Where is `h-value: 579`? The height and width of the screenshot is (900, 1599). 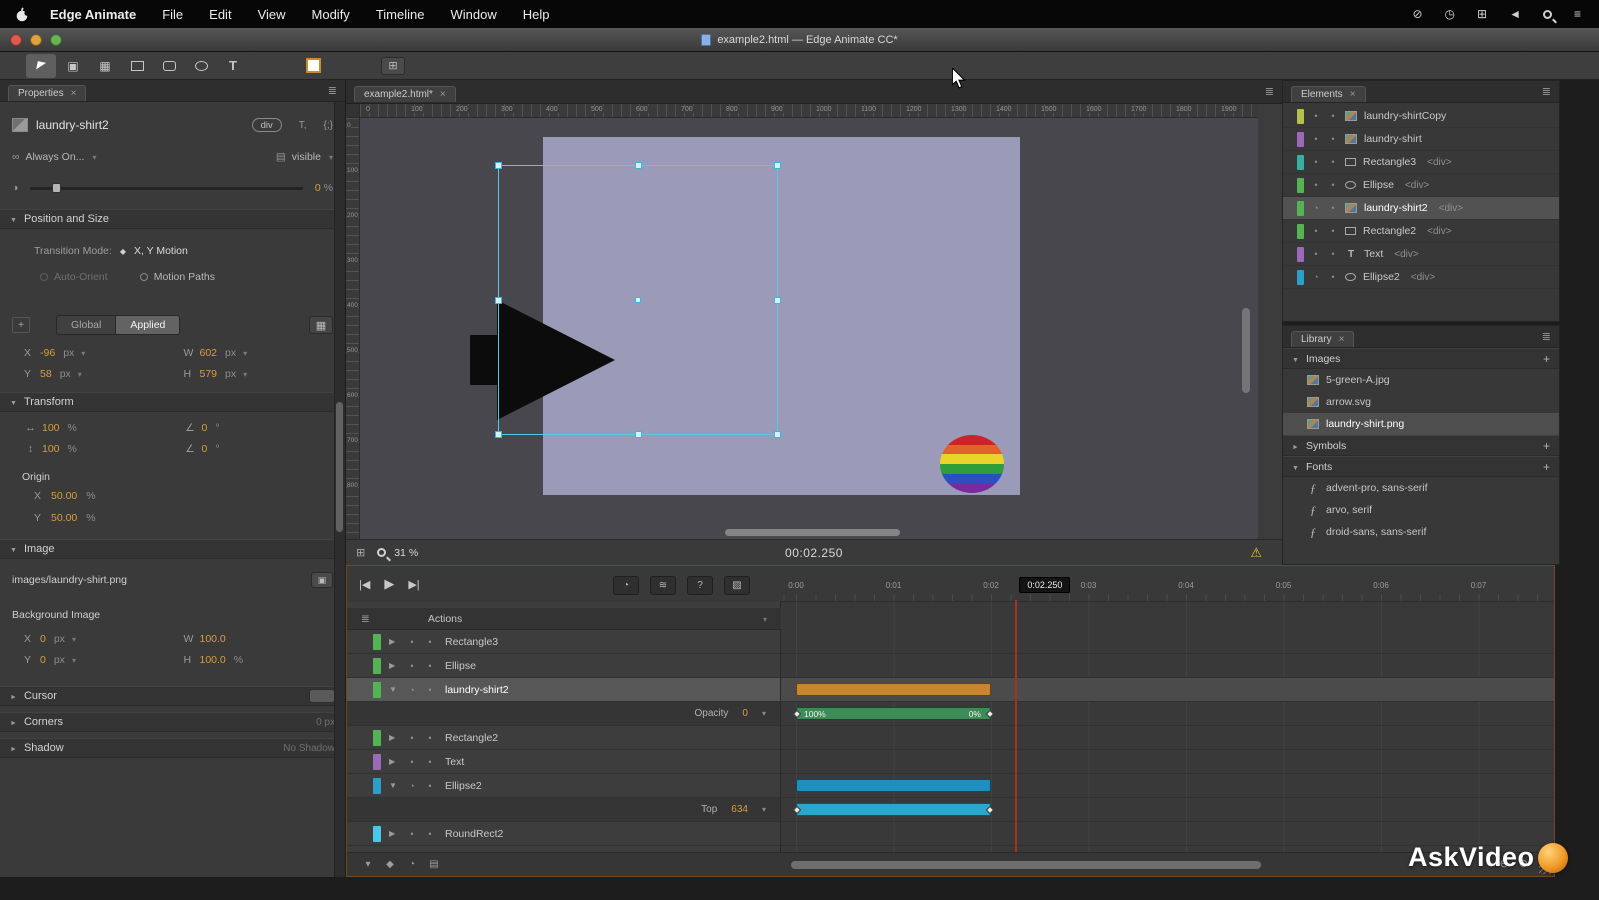
h-value: 579 is located at coordinates (209, 374).